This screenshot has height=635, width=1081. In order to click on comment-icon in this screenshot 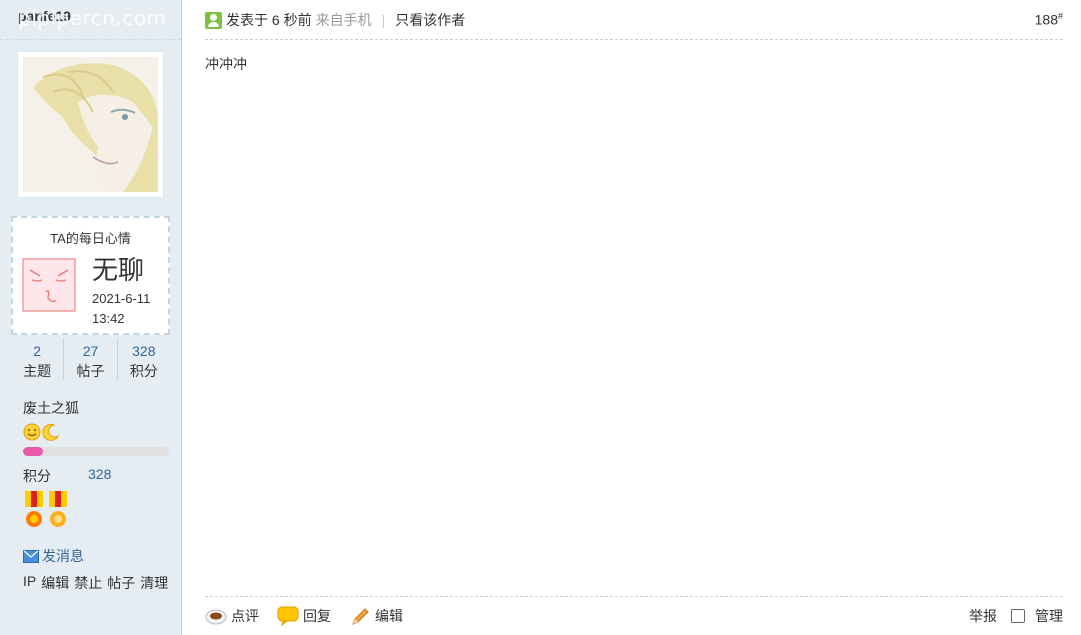, I will do `click(216, 617)`.